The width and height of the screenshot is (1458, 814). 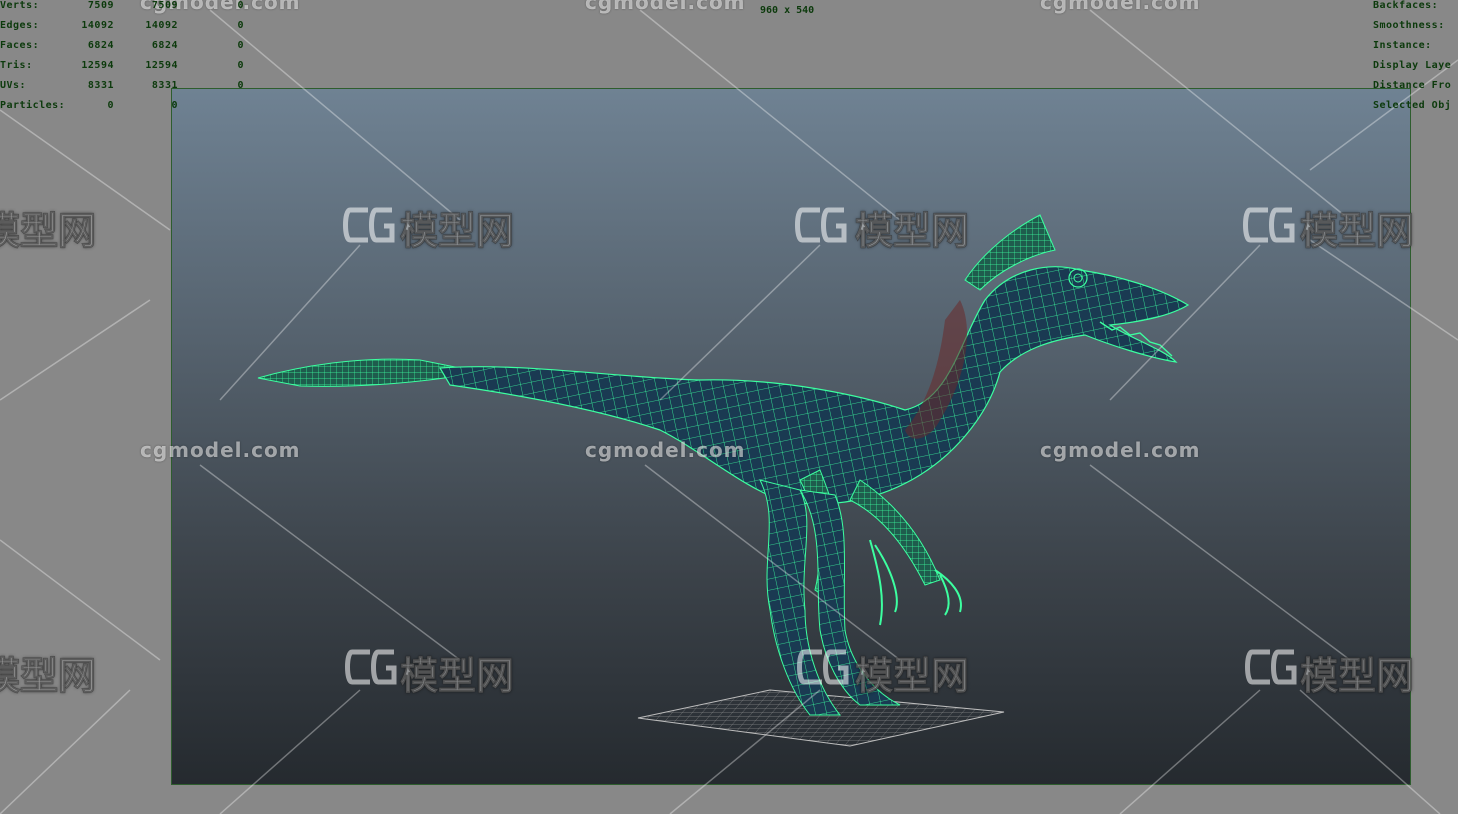 What do you see at coordinates (20, 5) in the screenshot?
I see `hud-label: Verts:` at bounding box center [20, 5].